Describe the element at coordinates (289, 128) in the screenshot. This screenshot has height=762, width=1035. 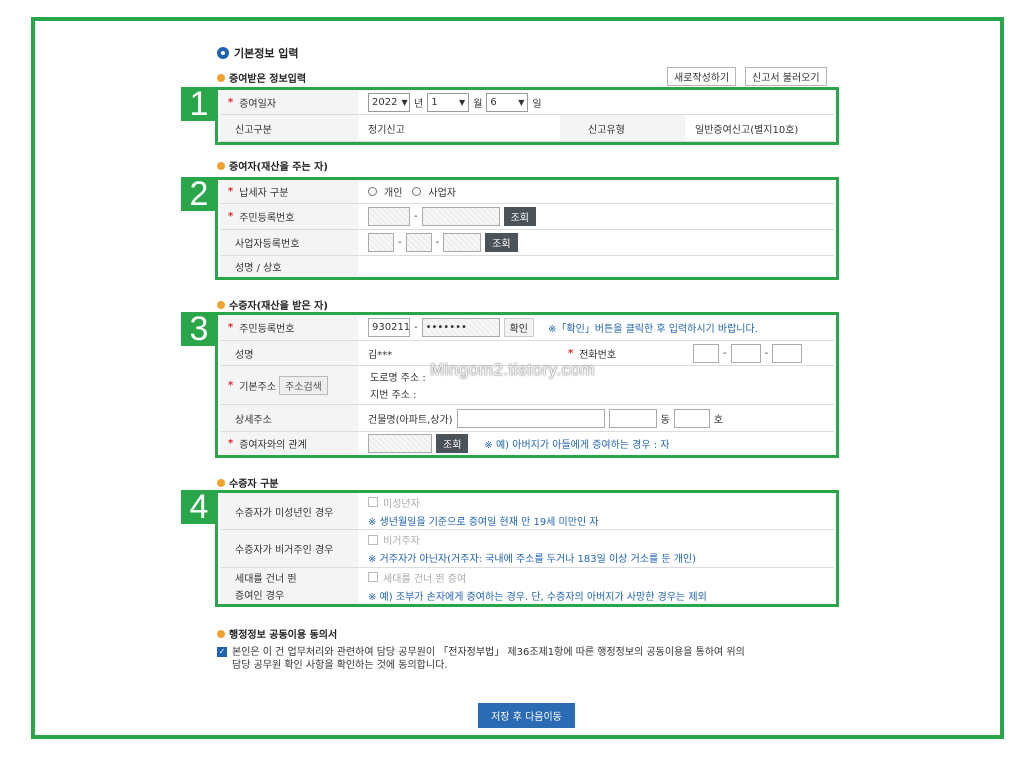
I see `report-type-label: 신고구분` at that location.